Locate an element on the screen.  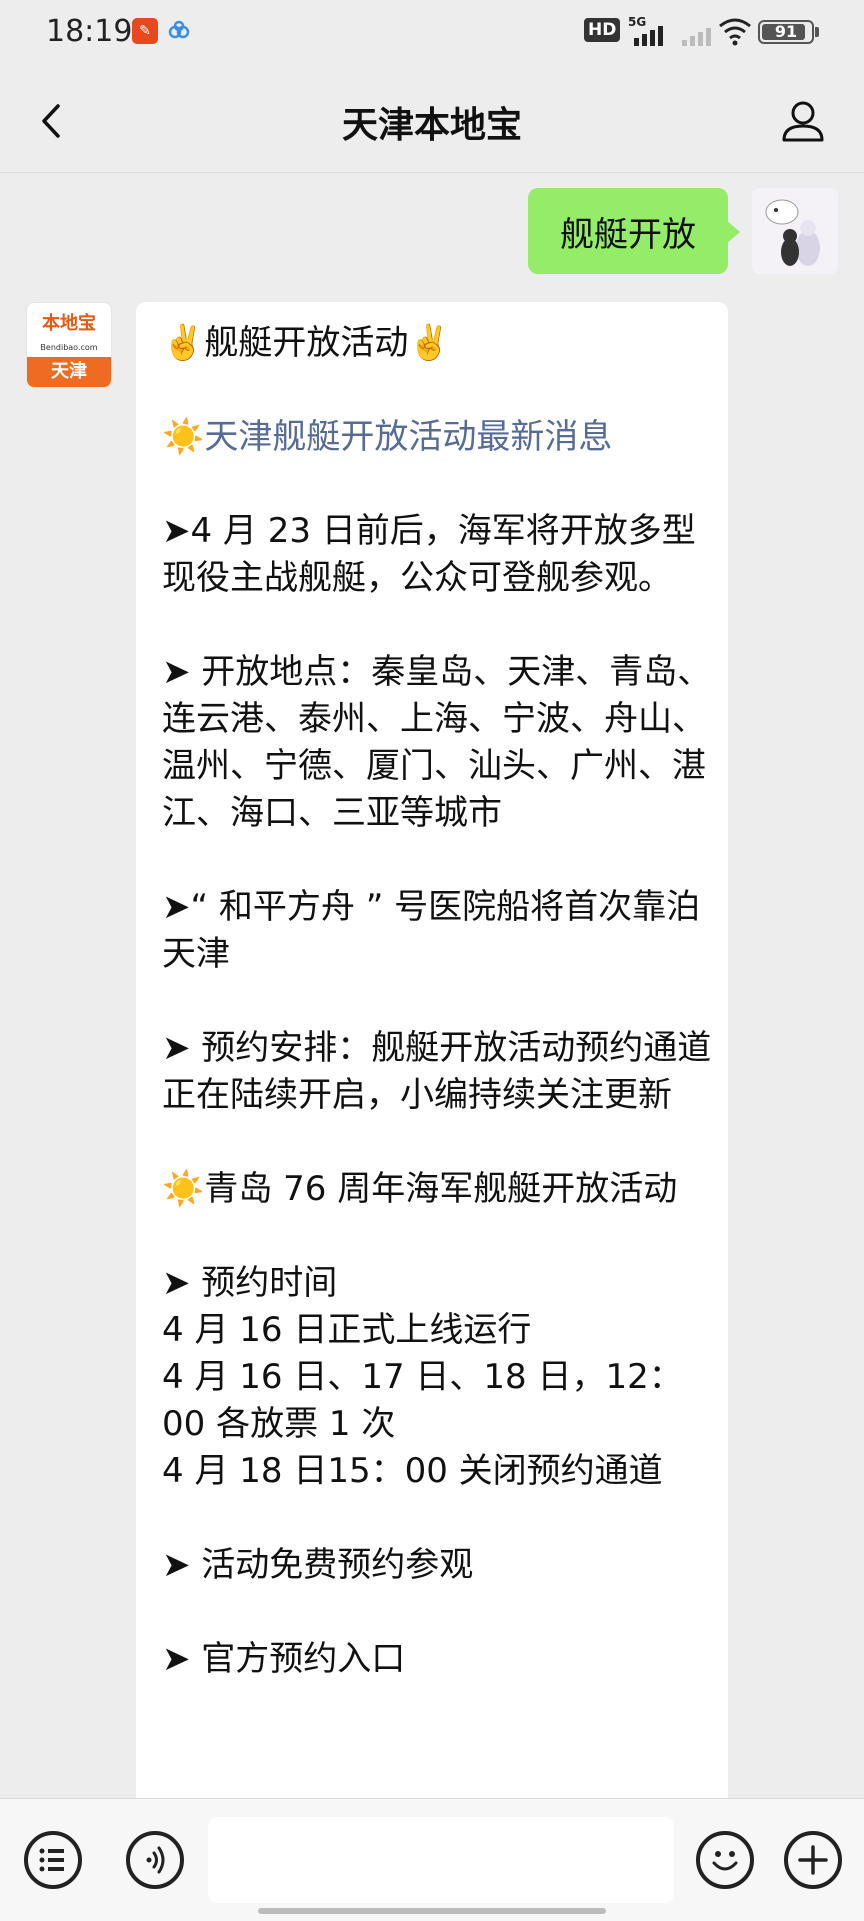
avatar-city: 天津 is located at coordinates (69, 372).